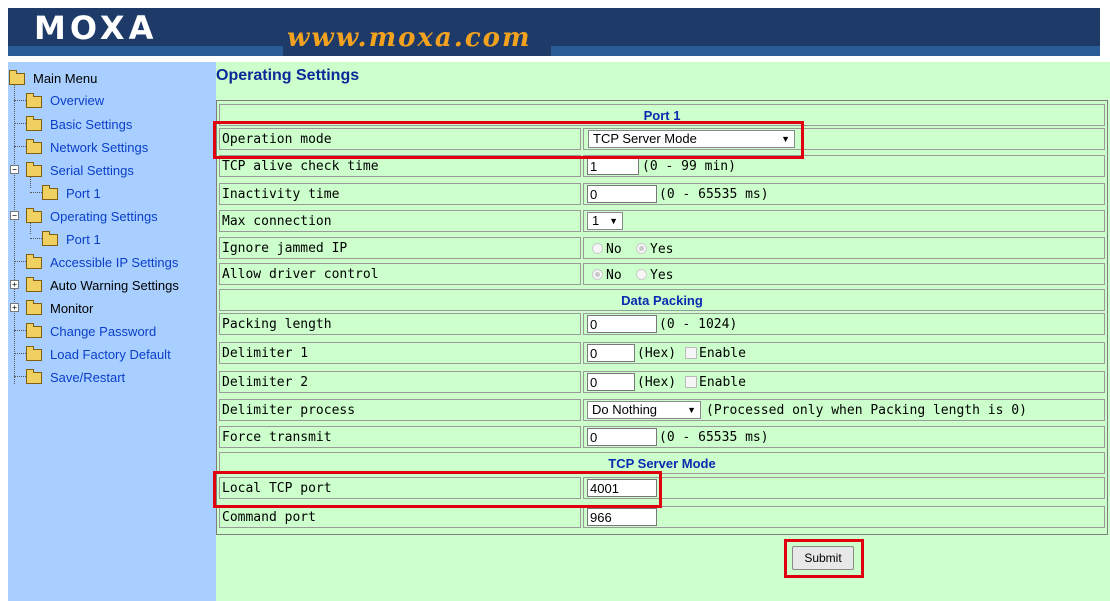  What do you see at coordinates (400, 410) in the screenshot?
I see `delimiter-process-label: Delimiter process` at bounding box center [400, 410].